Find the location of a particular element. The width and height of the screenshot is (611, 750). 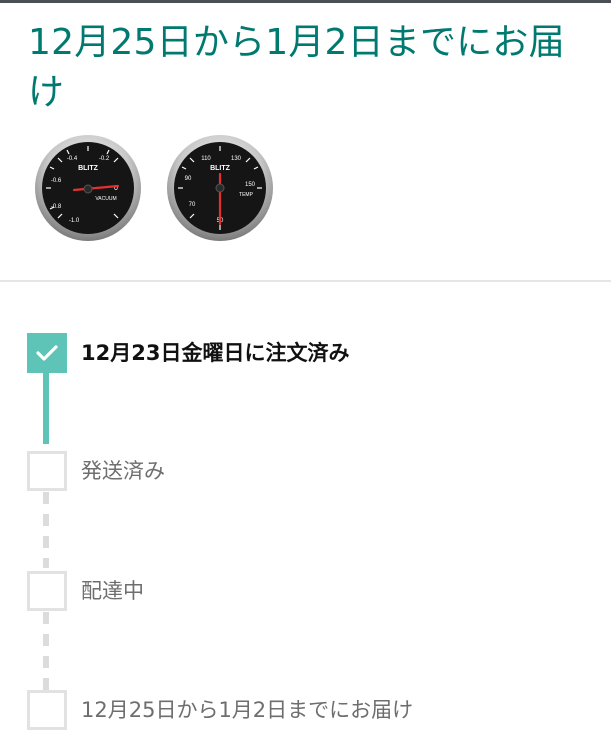

tracker-step-shipped: 発送済み is located at coordinates (312, 471).